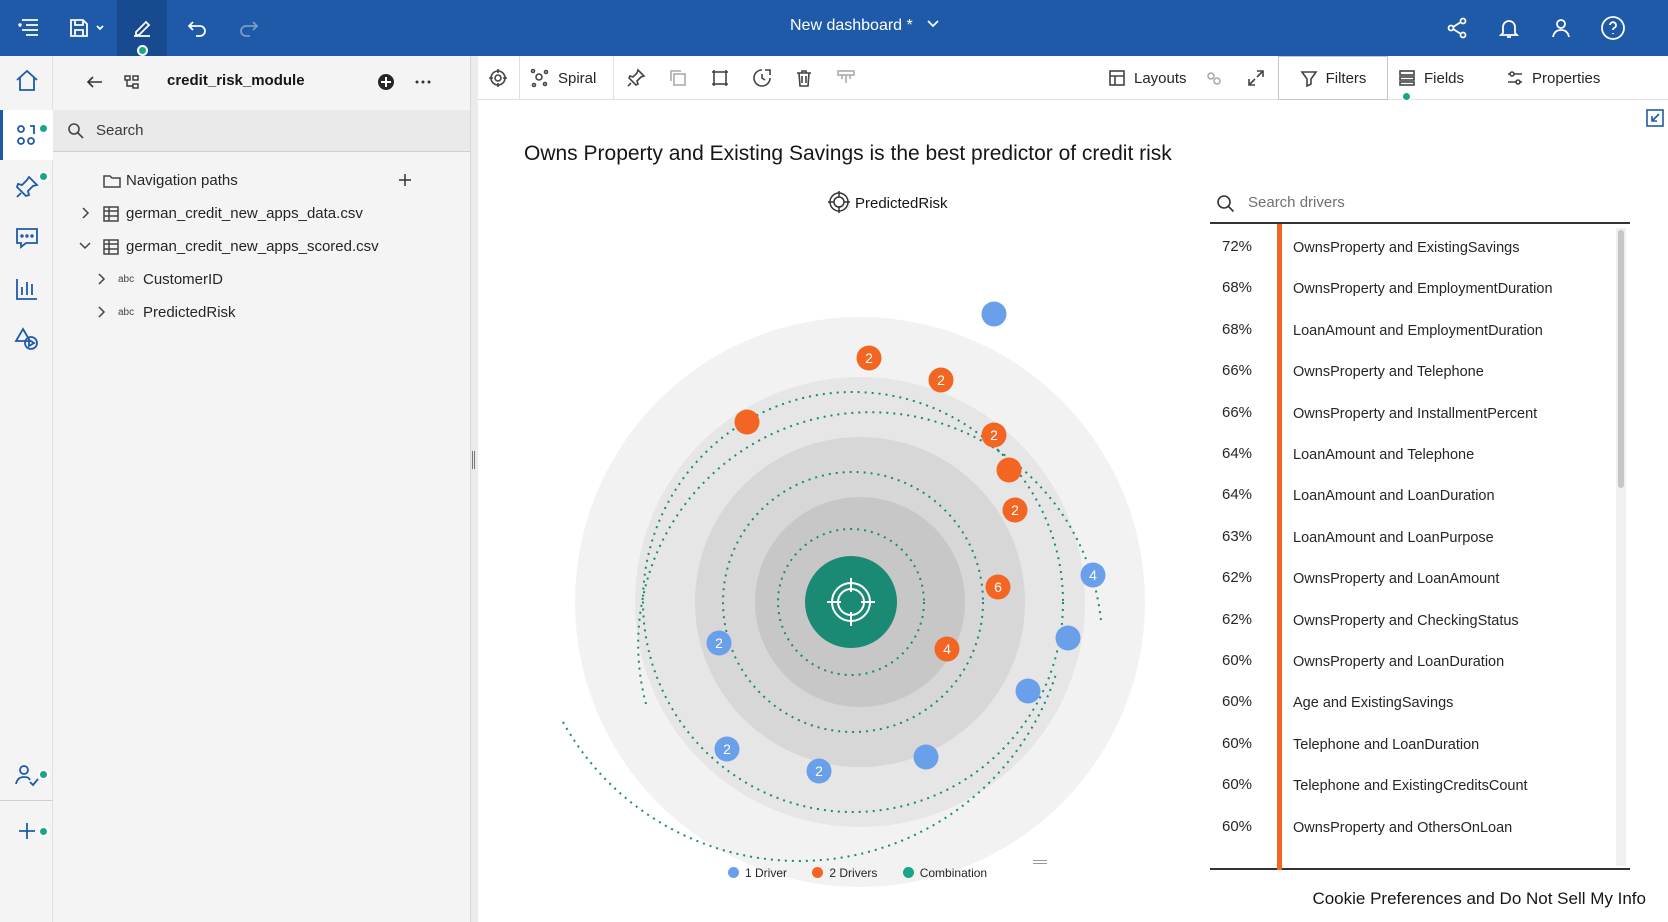 This screenshot has width=1668, height=922. I want to click on driver-row: 66% OwnsProperty and InstallmentPercent, so click(1410, 414).